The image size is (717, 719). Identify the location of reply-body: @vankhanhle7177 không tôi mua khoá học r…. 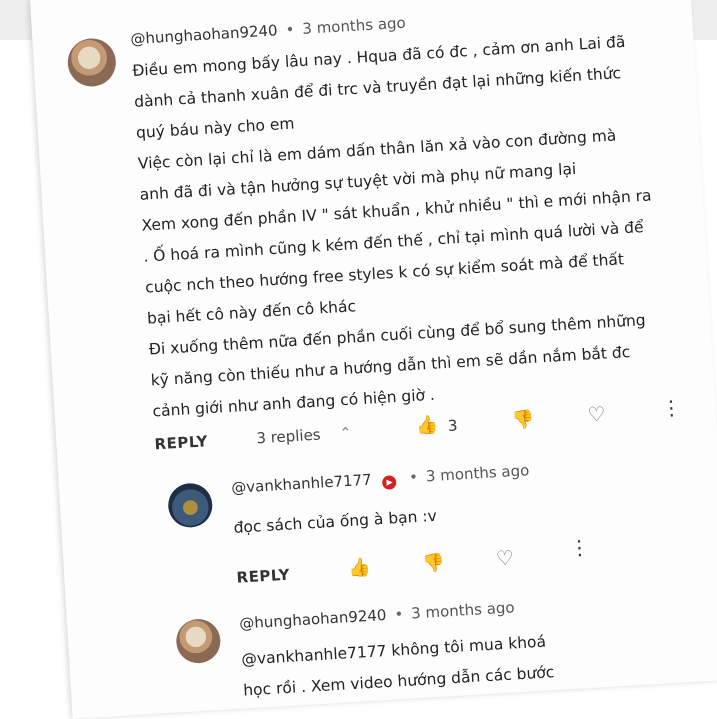
(398, 666).